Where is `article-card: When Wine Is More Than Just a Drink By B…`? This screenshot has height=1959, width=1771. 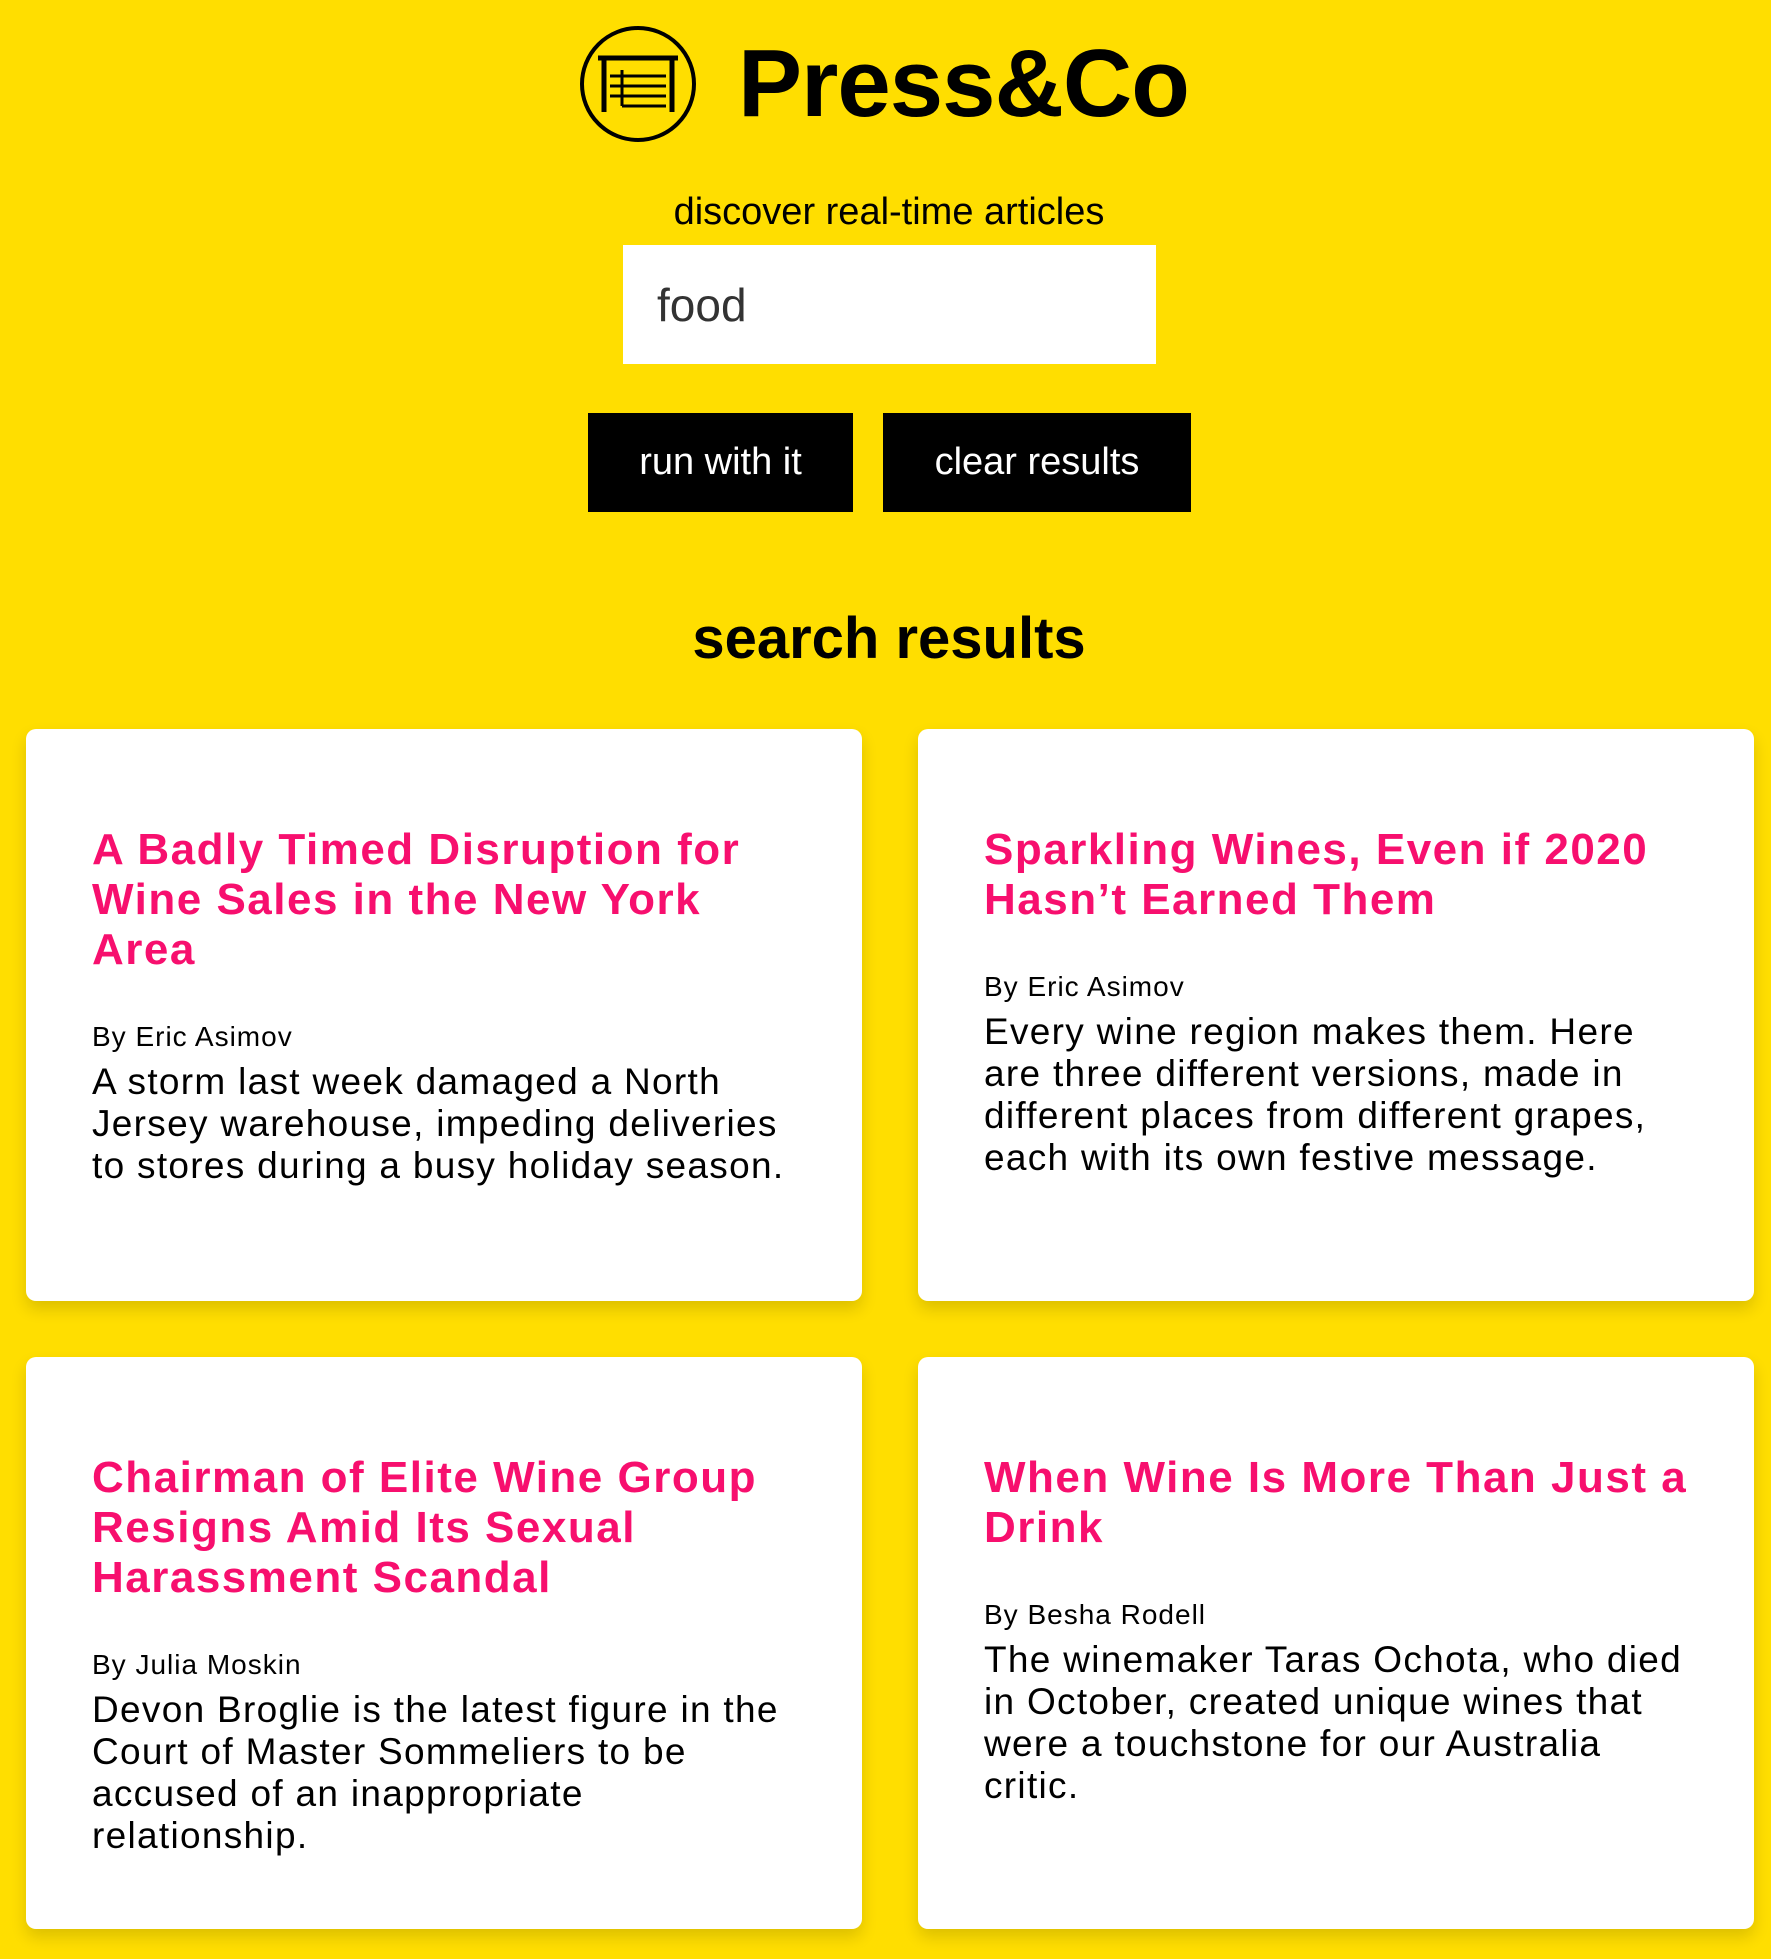
article-card: When Wine Is More Than Just a Drink By B… is located at coordinates (1336, 1643).